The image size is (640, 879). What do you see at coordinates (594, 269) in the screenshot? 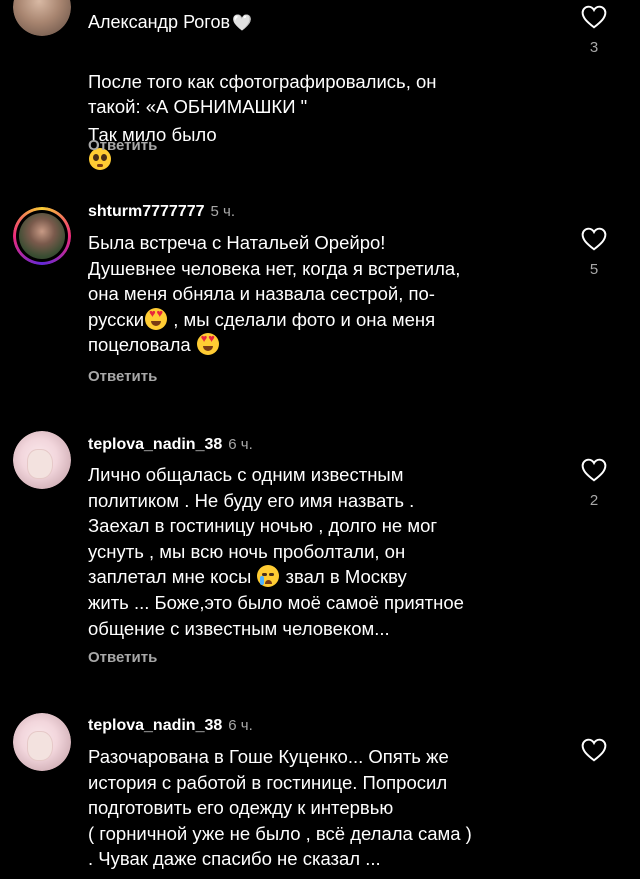
I see `like-count: 5` at bounding box center [594, 269].